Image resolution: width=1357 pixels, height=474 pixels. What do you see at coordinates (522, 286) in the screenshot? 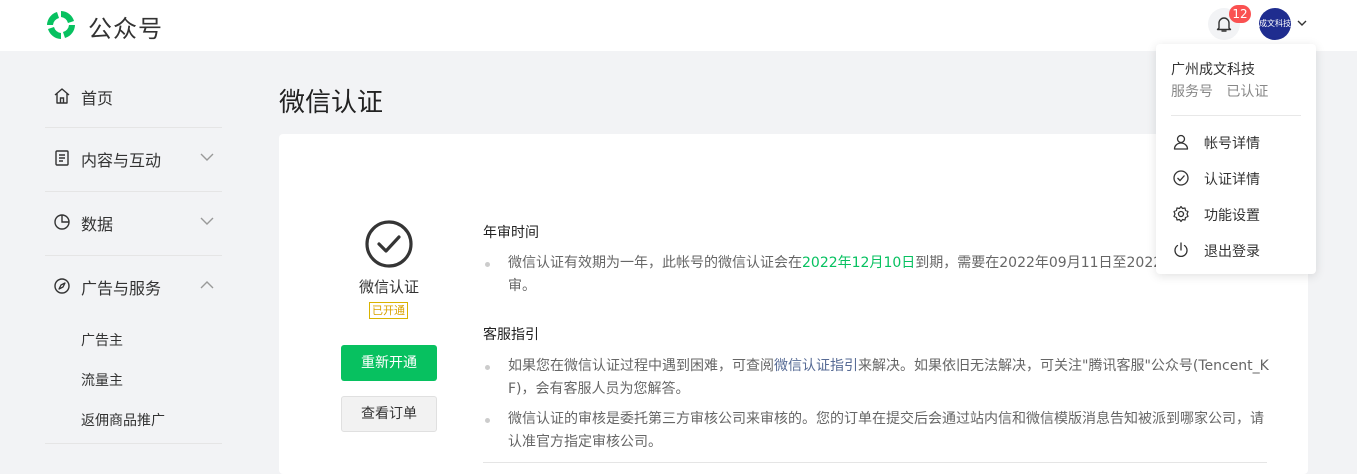
I see `text-segment: 审。` at bounding box center [522, 286].